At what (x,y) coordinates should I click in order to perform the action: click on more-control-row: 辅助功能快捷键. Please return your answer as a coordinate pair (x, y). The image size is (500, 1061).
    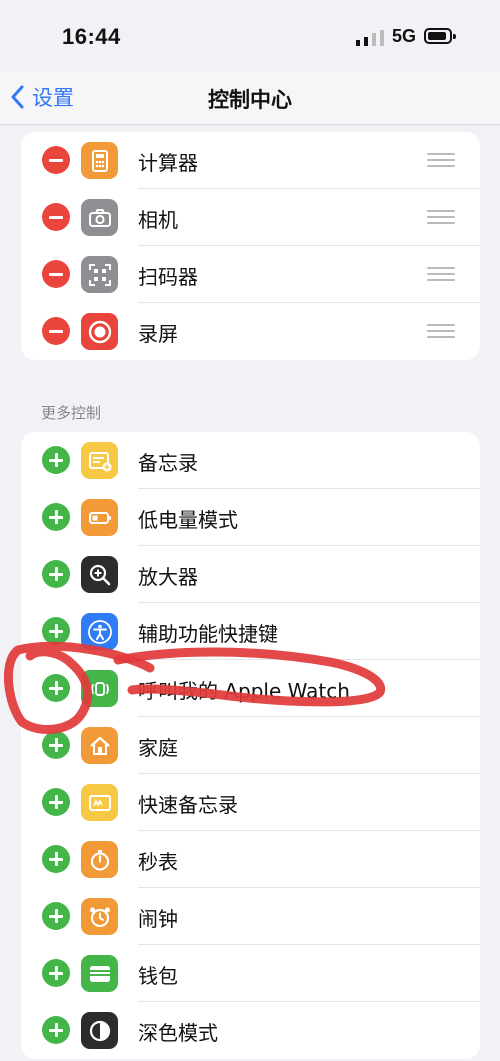
    Looking at the image, I should click on (250, 631).